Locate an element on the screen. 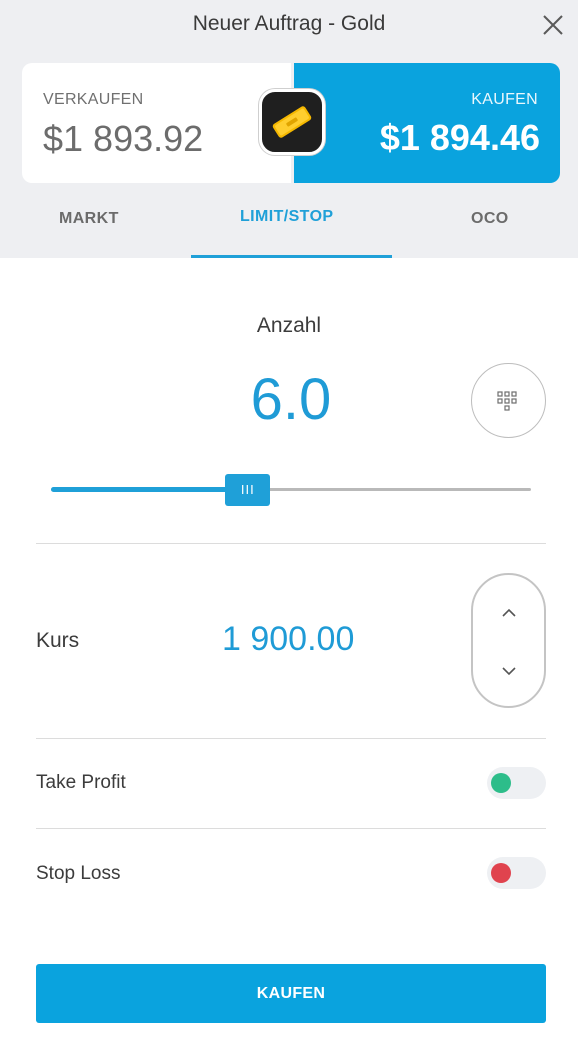 The image size is (578, 1064). buy-price-panel: KAUFEN $1 894.46 is located at coordinates (427, 123).